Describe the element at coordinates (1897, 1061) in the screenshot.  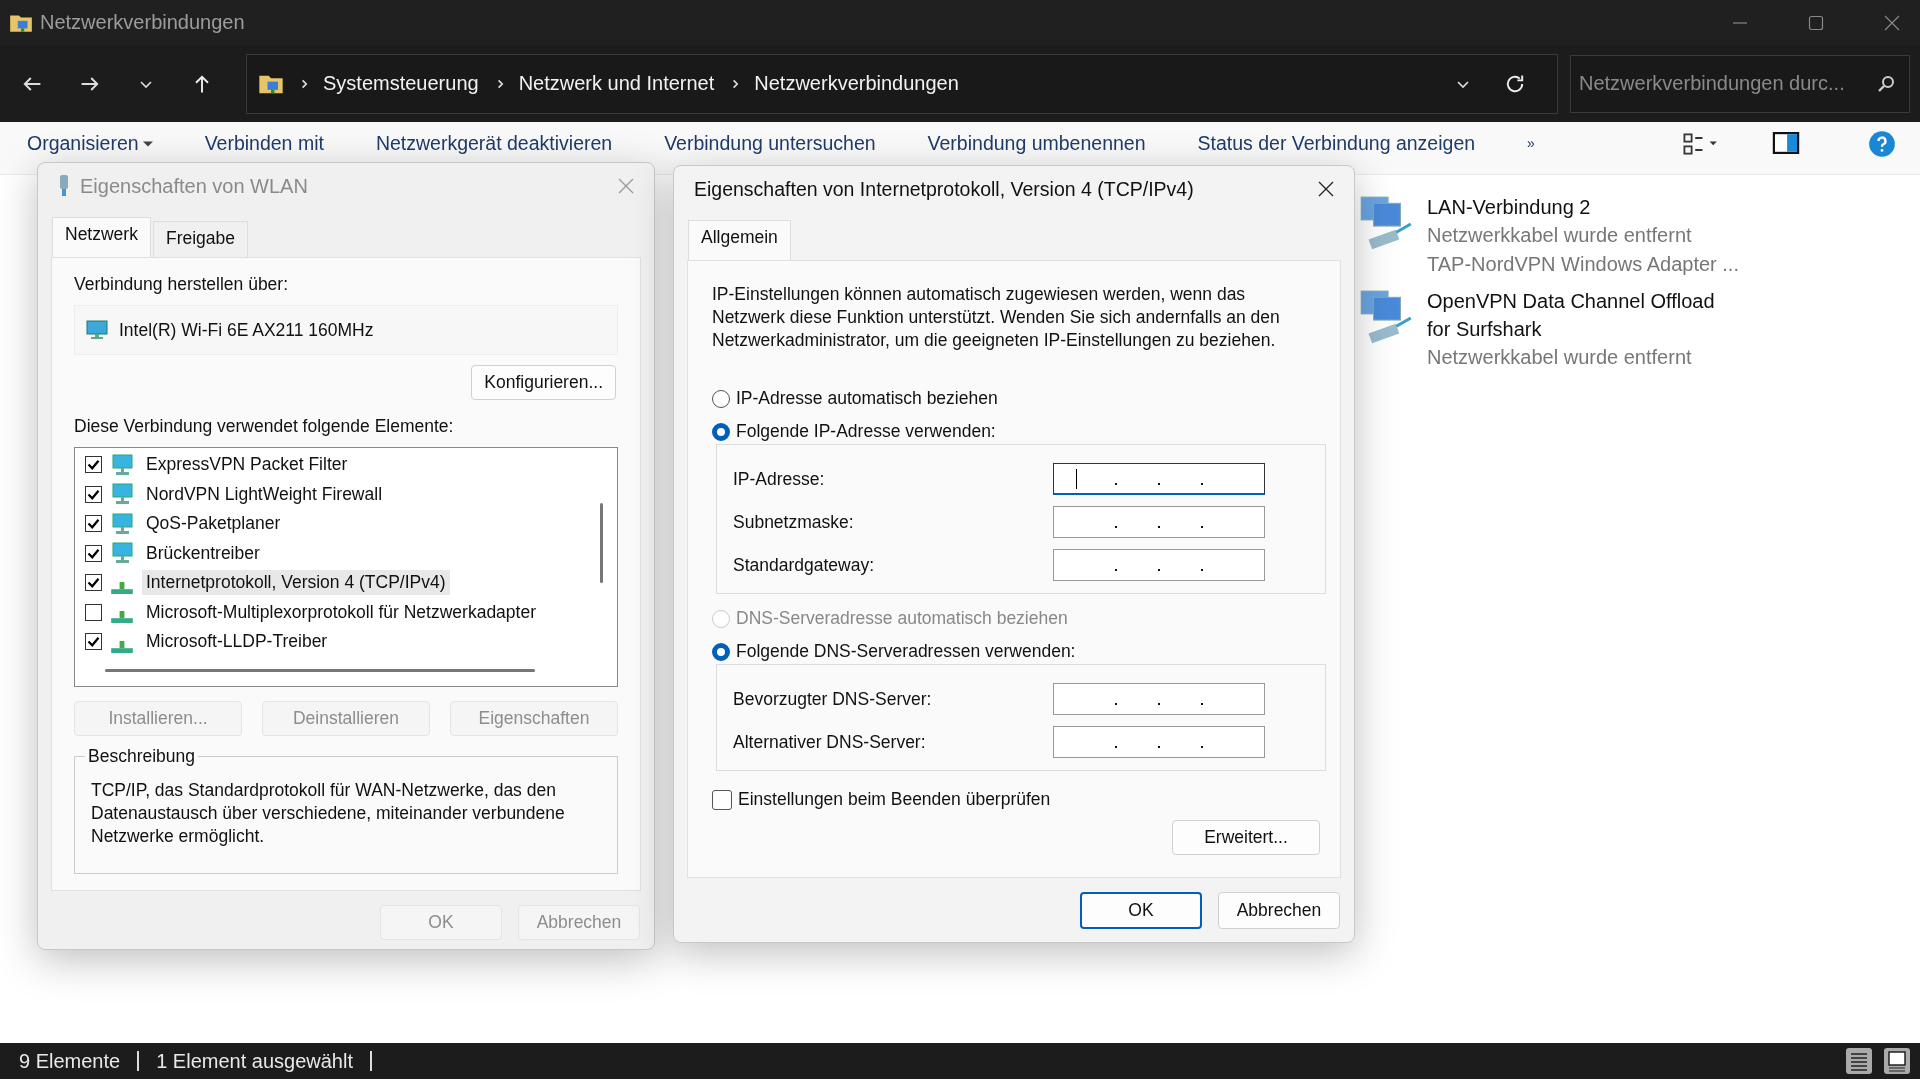
I see `tiles-view-icon` at that location.